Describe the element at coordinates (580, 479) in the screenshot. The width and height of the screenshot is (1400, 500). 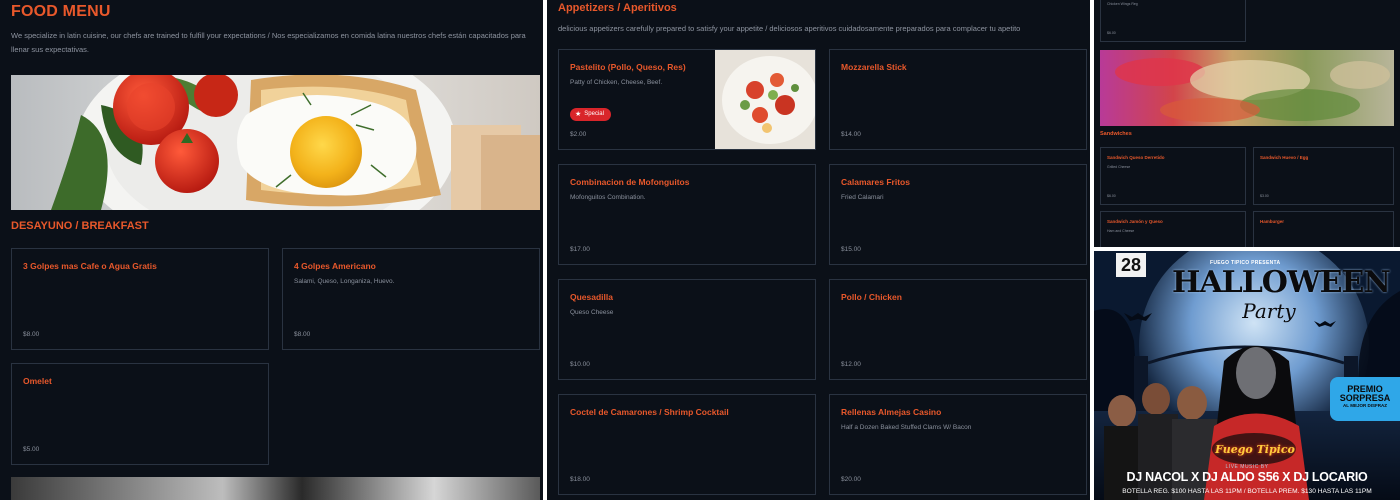
I see `menu-item-price: $18.00` at that location.